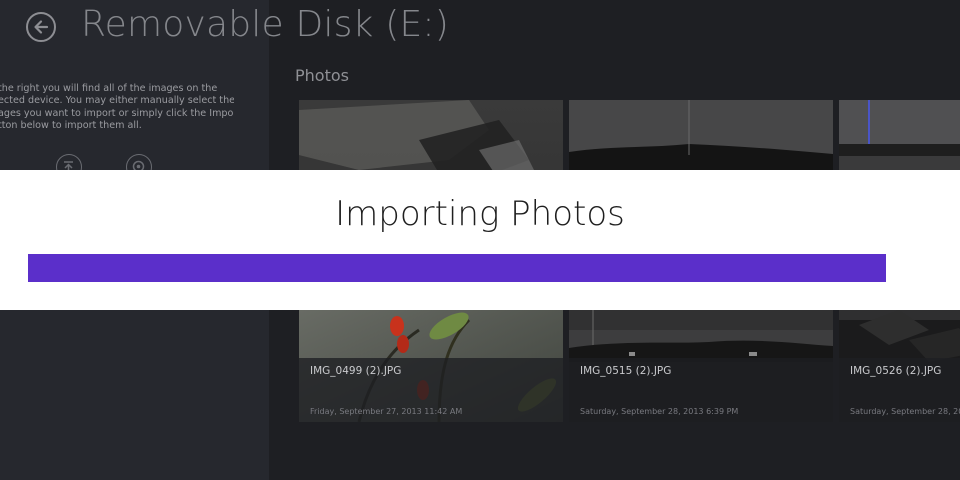 This screenshot has width=960, height=480. Describe the element at coordinates (356, 371) in the screenshot. I see `photo-file-name: IMG_0499 (2).JPG` at that location.